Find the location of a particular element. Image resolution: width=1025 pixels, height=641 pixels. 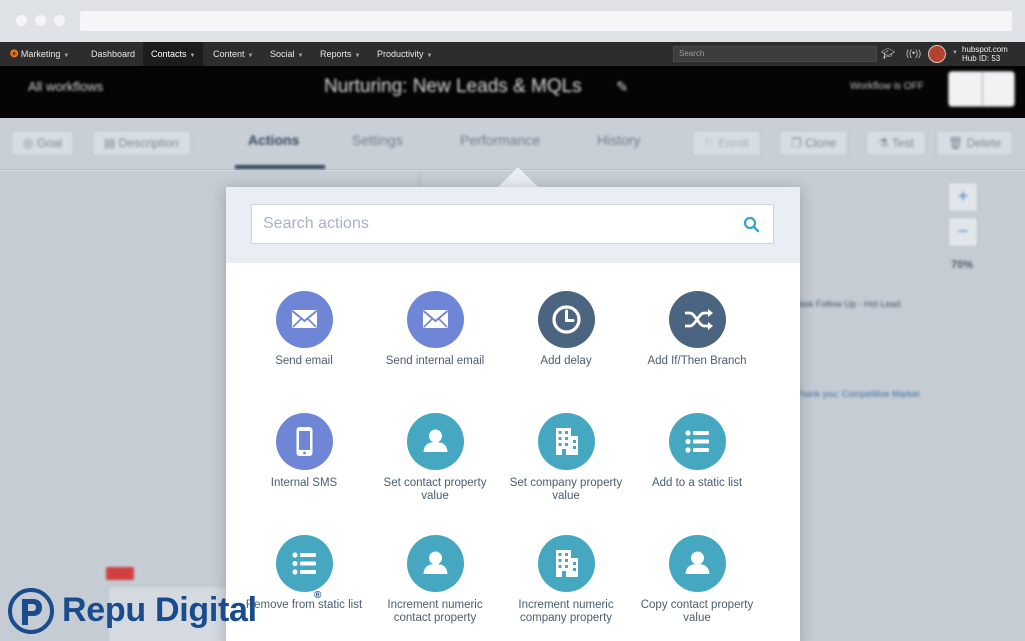

tab-actions: Actions is located at coordinates (273, 140).